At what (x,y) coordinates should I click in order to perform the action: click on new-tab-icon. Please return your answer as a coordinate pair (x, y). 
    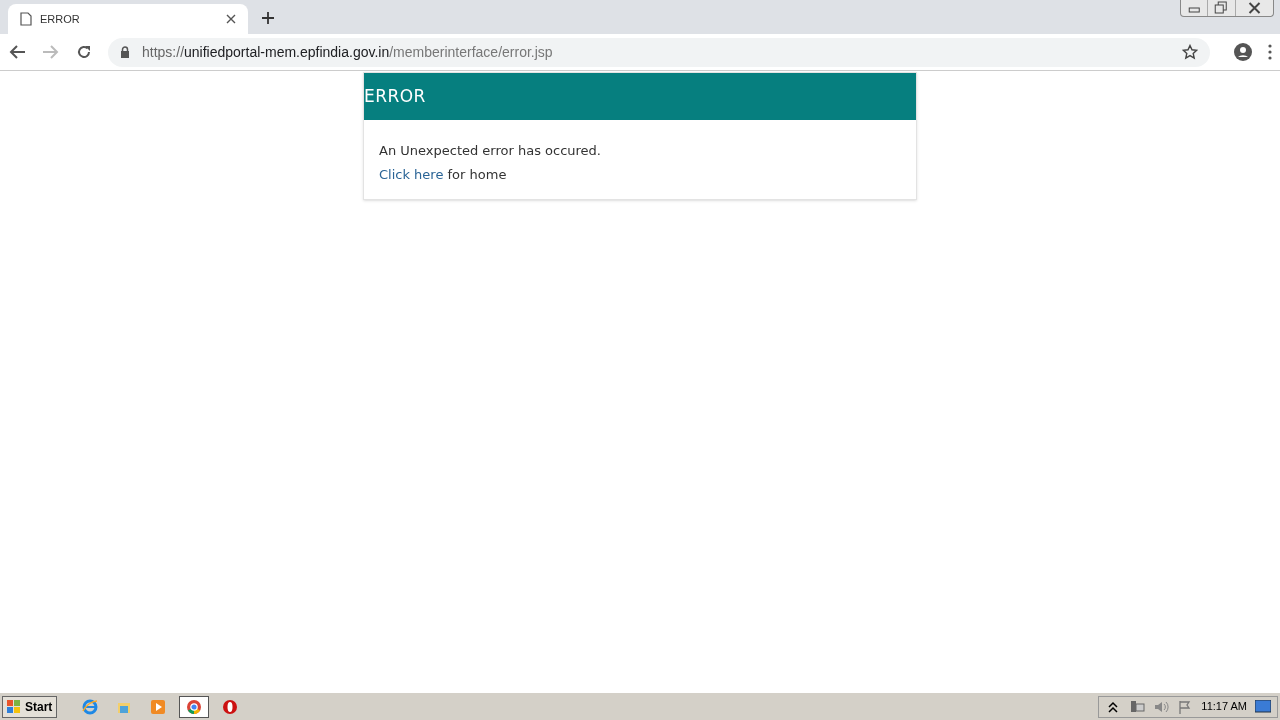
    Looking at the image, I should click on (268, 18).